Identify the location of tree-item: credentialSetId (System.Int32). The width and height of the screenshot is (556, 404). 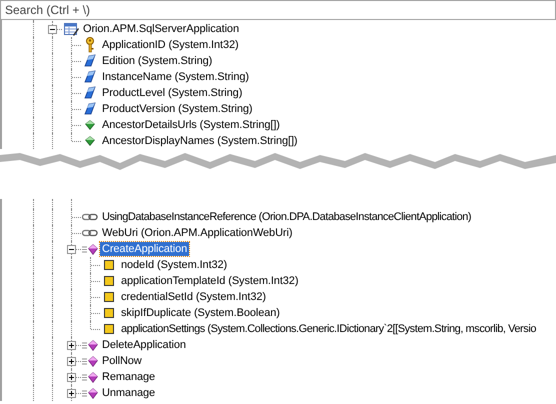
(193, 297).